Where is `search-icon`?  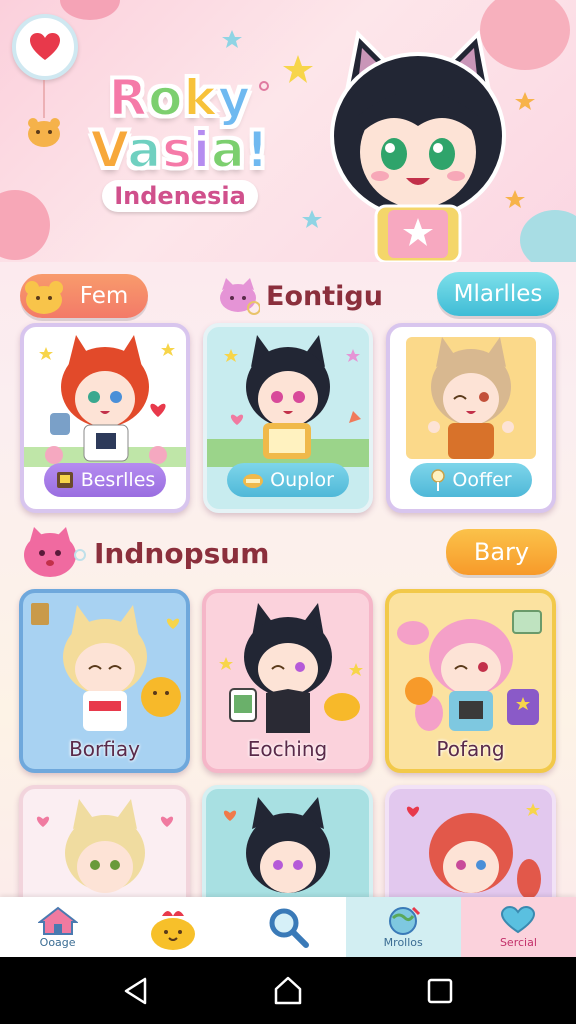
search-icon is located at coordinates (289, 928).